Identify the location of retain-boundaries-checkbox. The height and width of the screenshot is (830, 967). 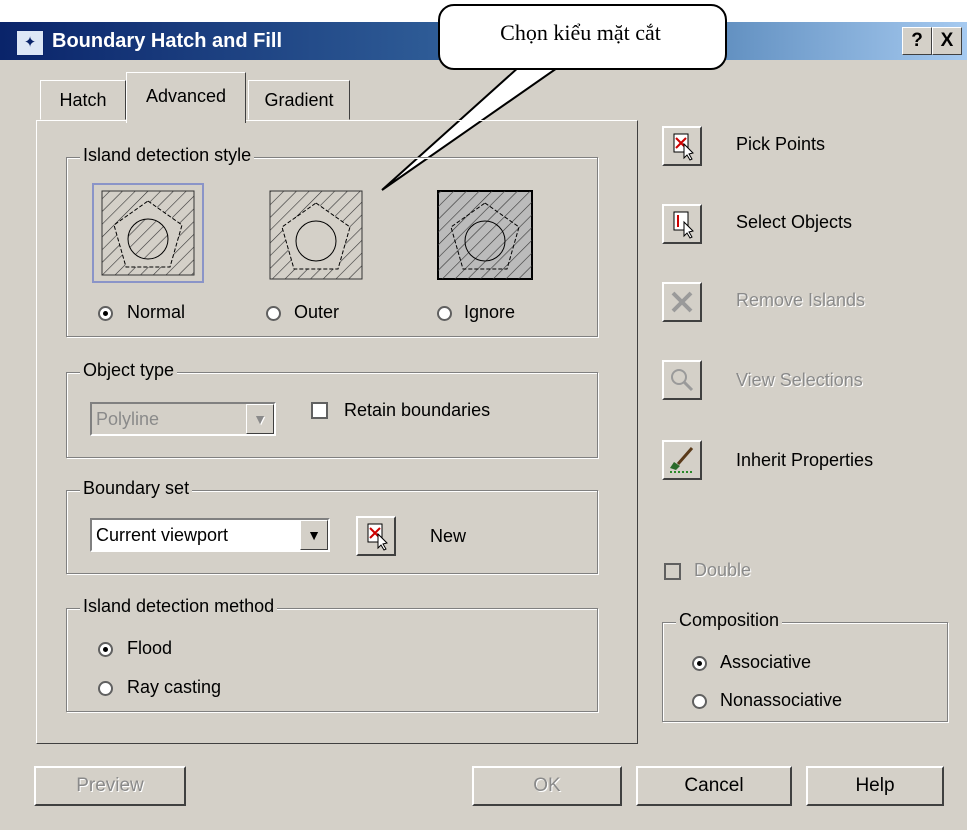
(319, 410).